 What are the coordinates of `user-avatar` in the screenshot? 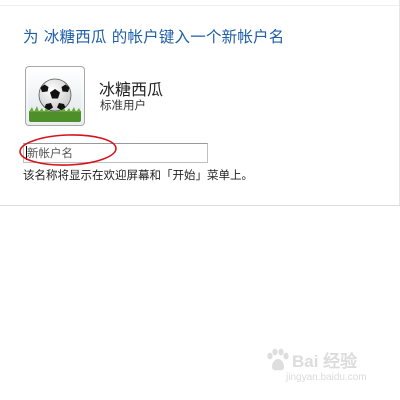 It's located at (55, 96).